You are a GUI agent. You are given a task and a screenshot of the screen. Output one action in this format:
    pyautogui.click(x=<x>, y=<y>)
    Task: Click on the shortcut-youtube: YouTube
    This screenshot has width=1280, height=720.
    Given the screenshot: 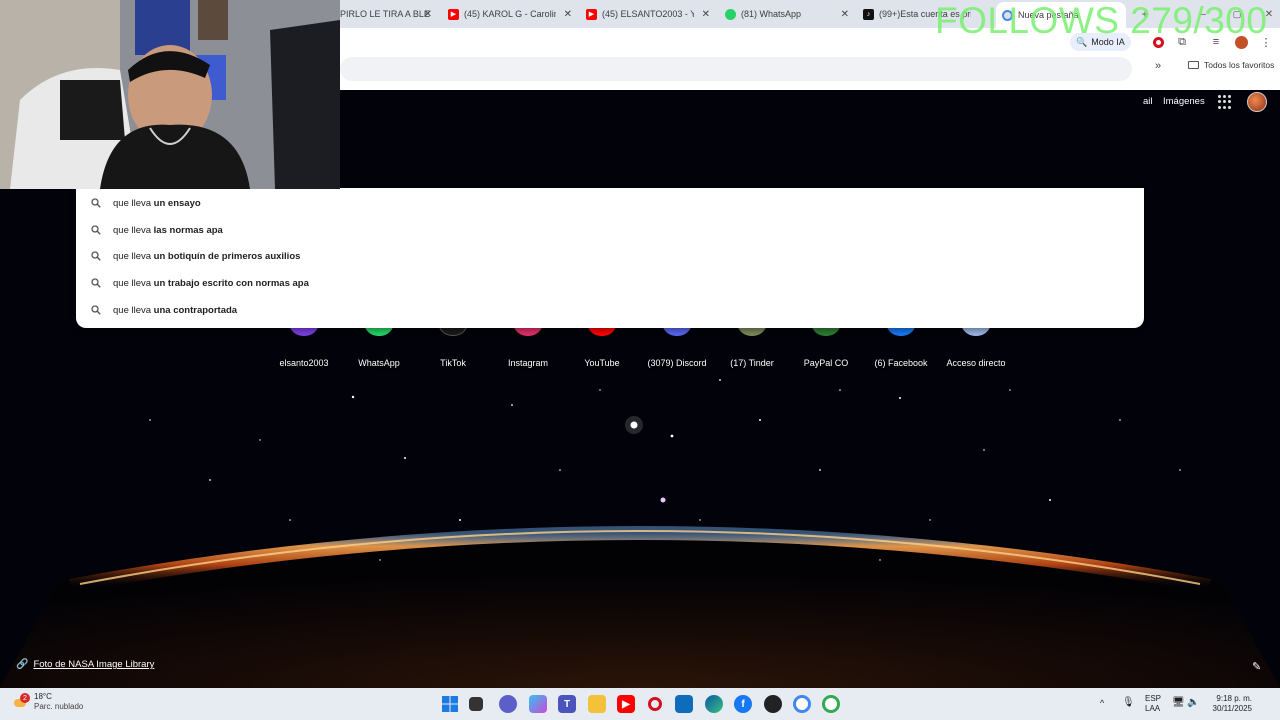 What is the action you would take?
    pyautogui.click(x=602, y=345)
    